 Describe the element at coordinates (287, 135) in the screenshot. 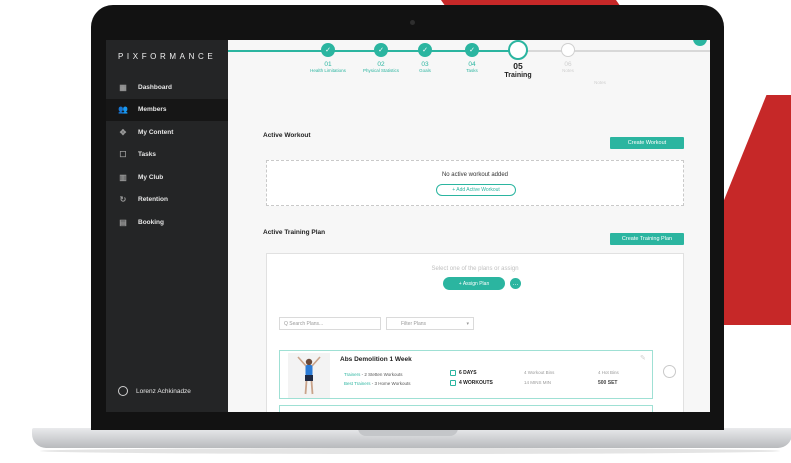

I see `active-workout-title: Active Workout` at that location.